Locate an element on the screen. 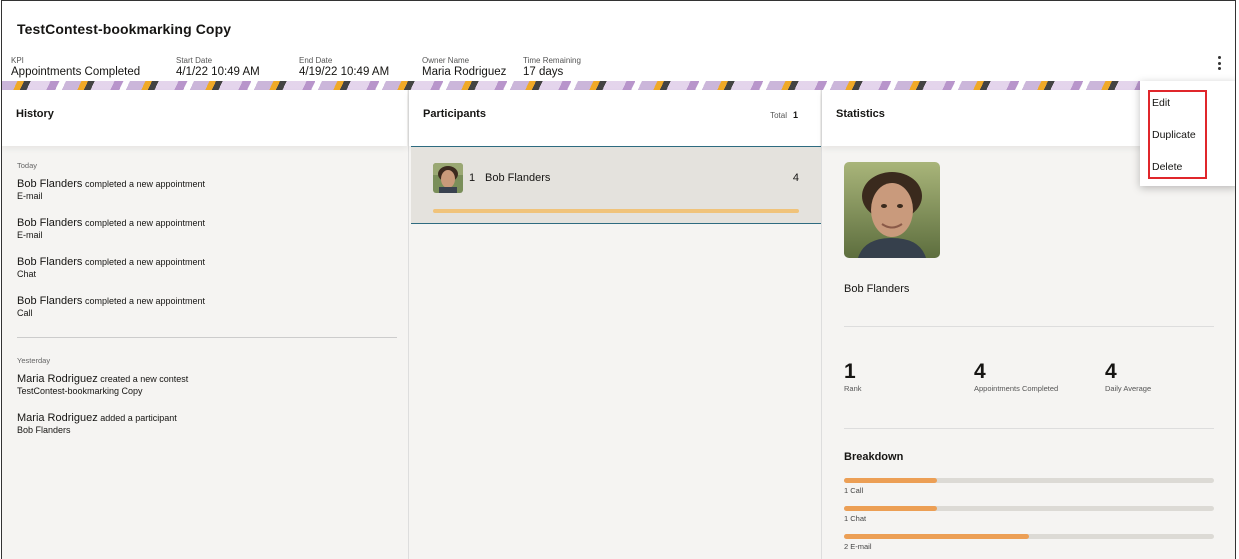  meta-time-remaining: Time Remaining 17 days is located at coordinates (552, 67).